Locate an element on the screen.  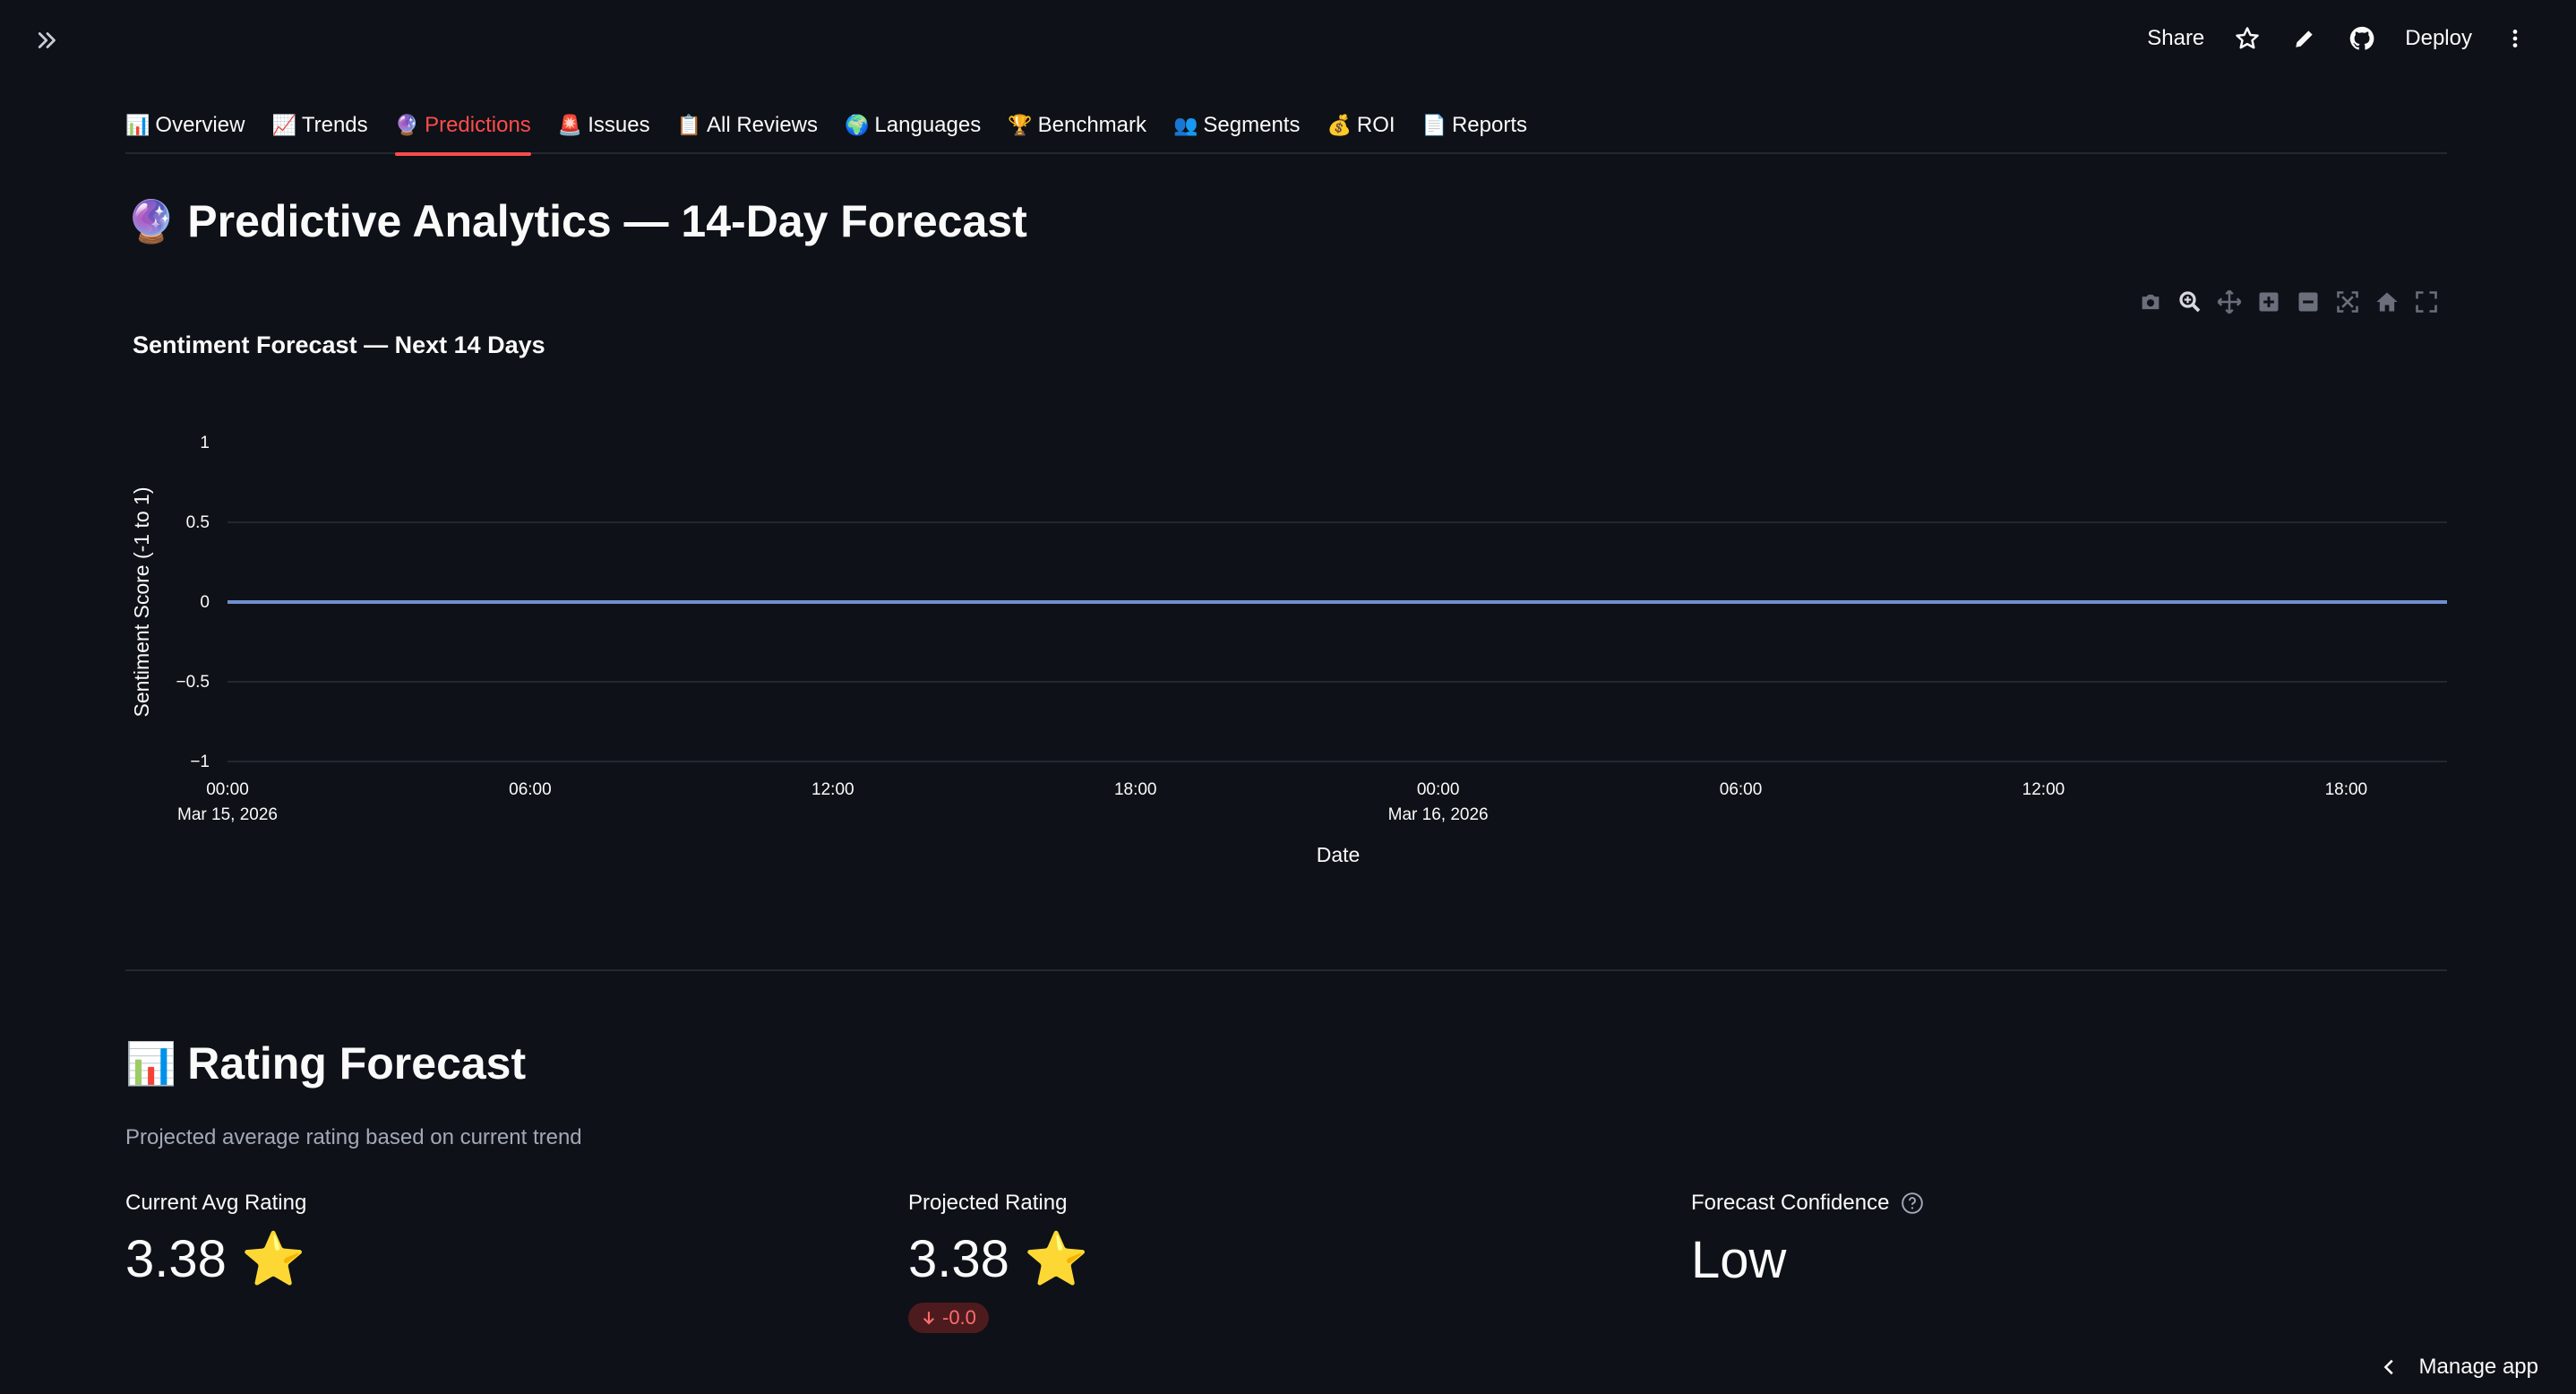
clipboard-icon: 📋 is located at coordinates (688, 125).